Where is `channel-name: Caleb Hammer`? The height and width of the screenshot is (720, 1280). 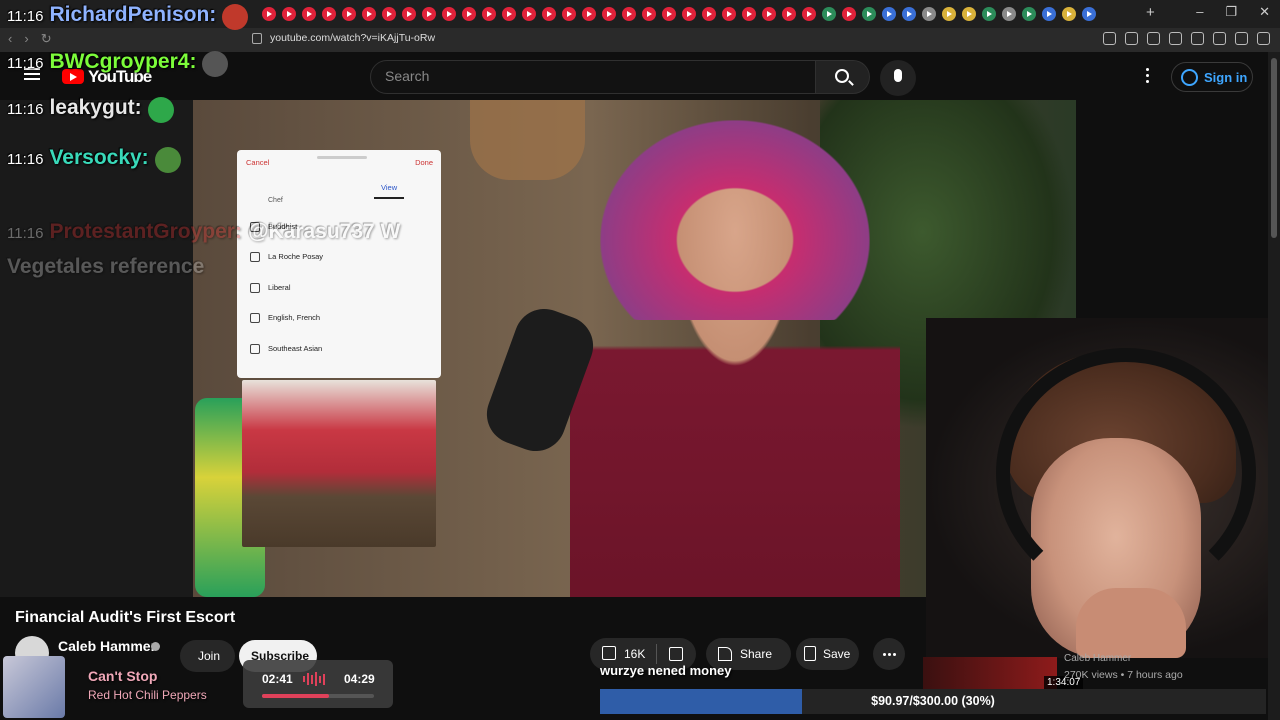
channel-name: Caleb Hammer is located at coordinates (107, 646).